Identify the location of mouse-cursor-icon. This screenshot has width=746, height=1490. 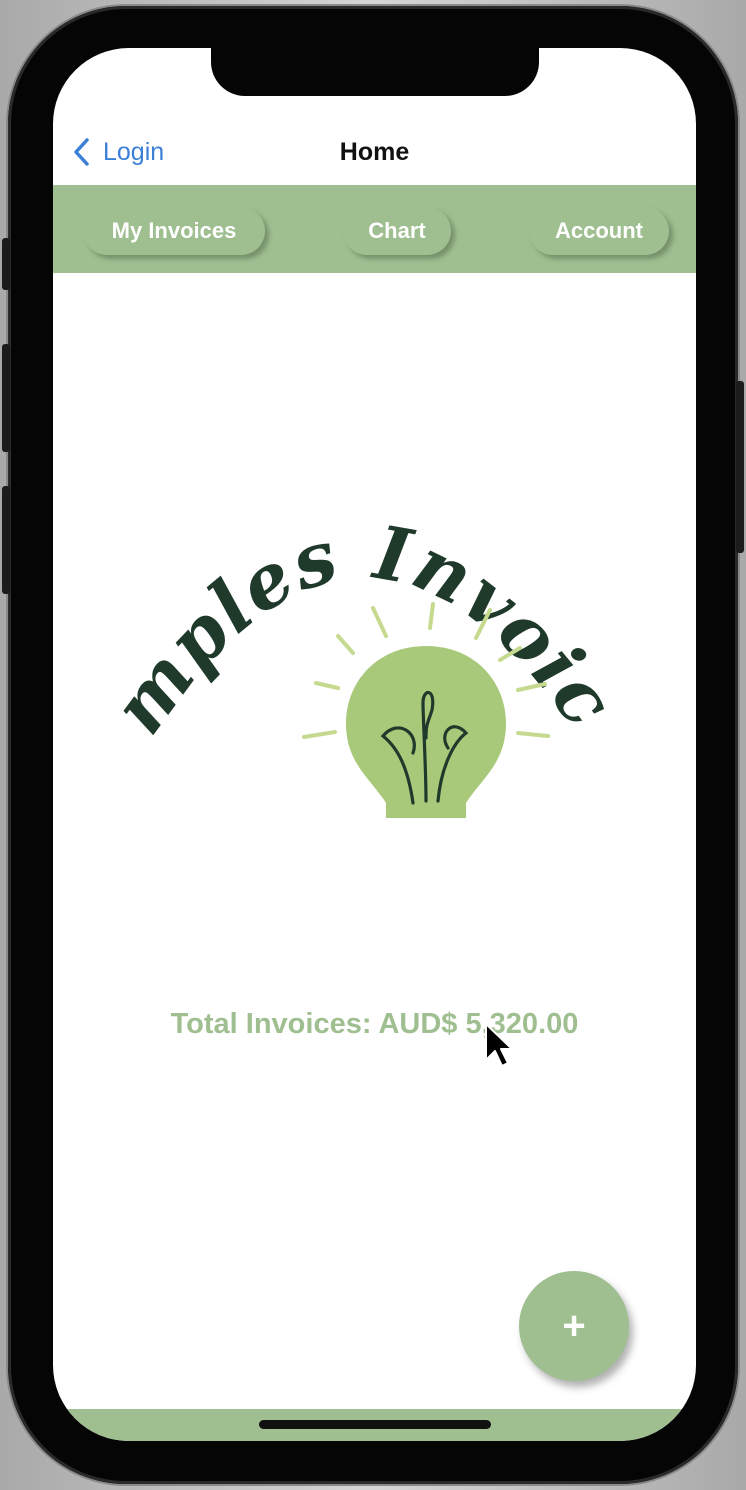
(499, 1045).